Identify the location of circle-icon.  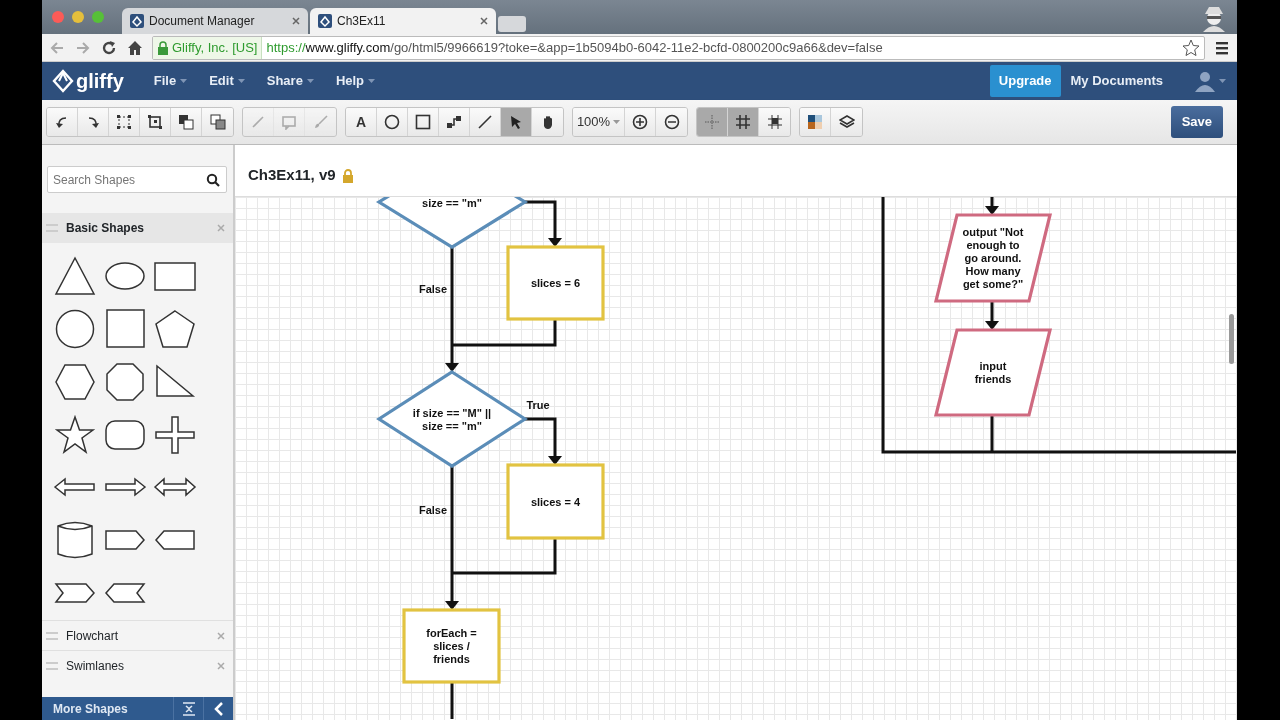
(392, 122).